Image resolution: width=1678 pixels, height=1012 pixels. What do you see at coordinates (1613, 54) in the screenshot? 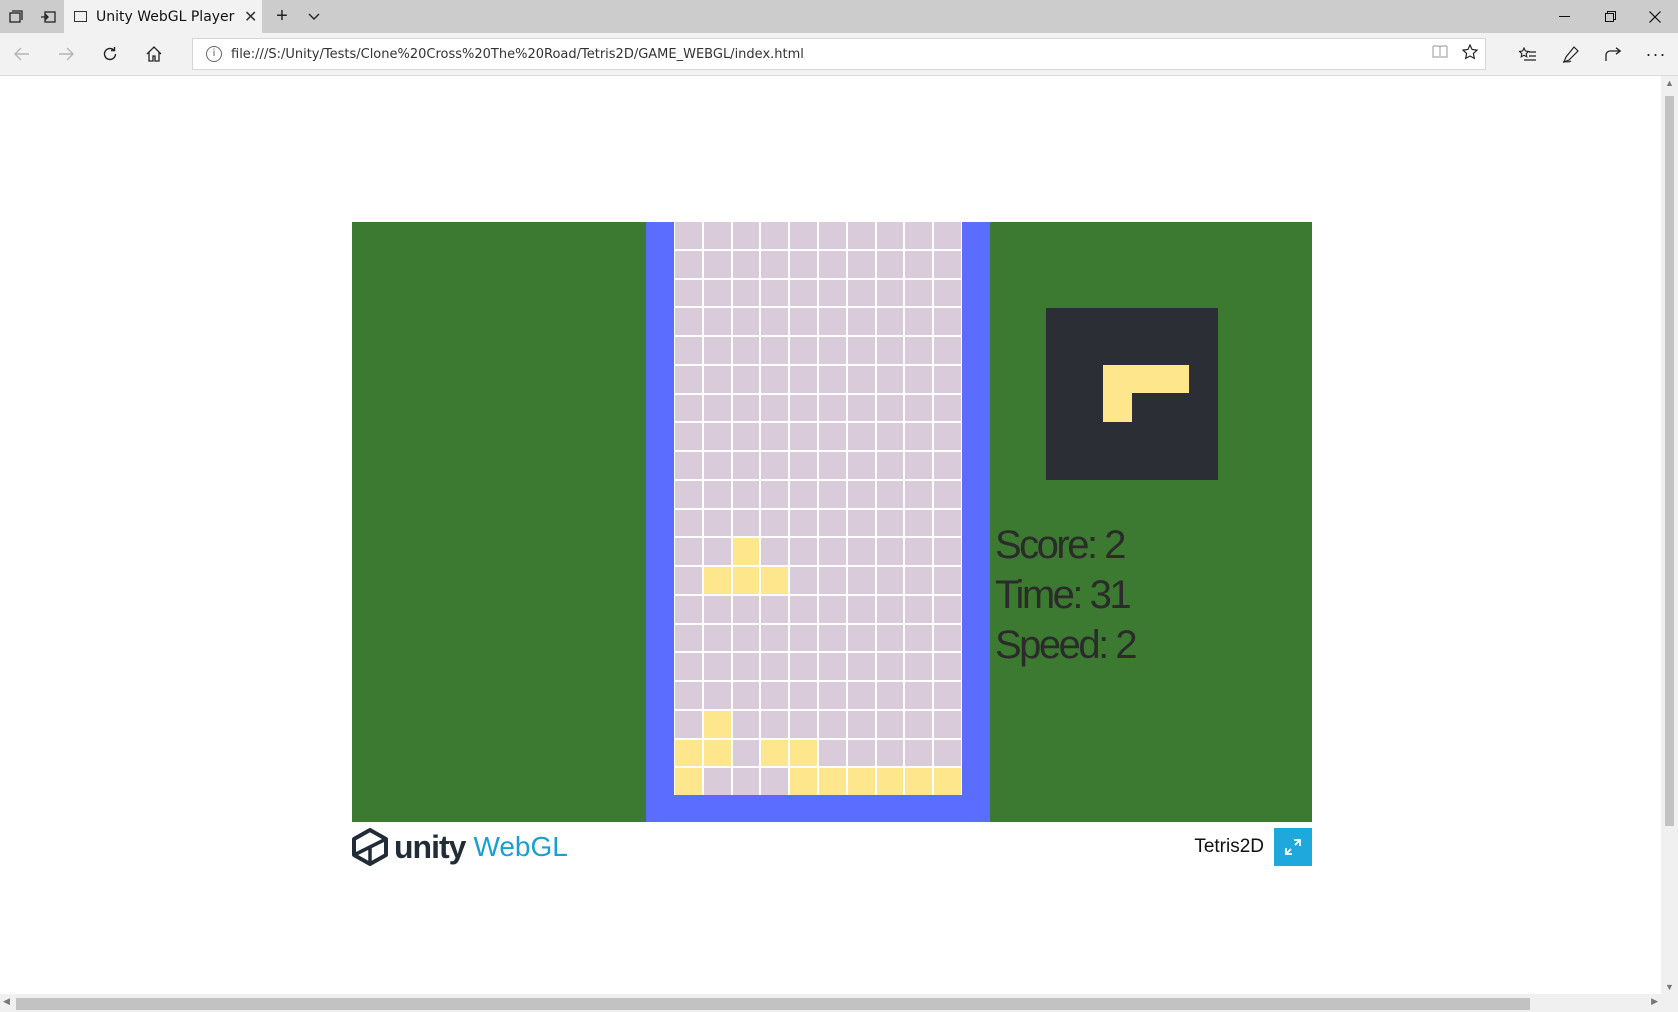
I see `share-icon` at bounding box center [1613, 54].